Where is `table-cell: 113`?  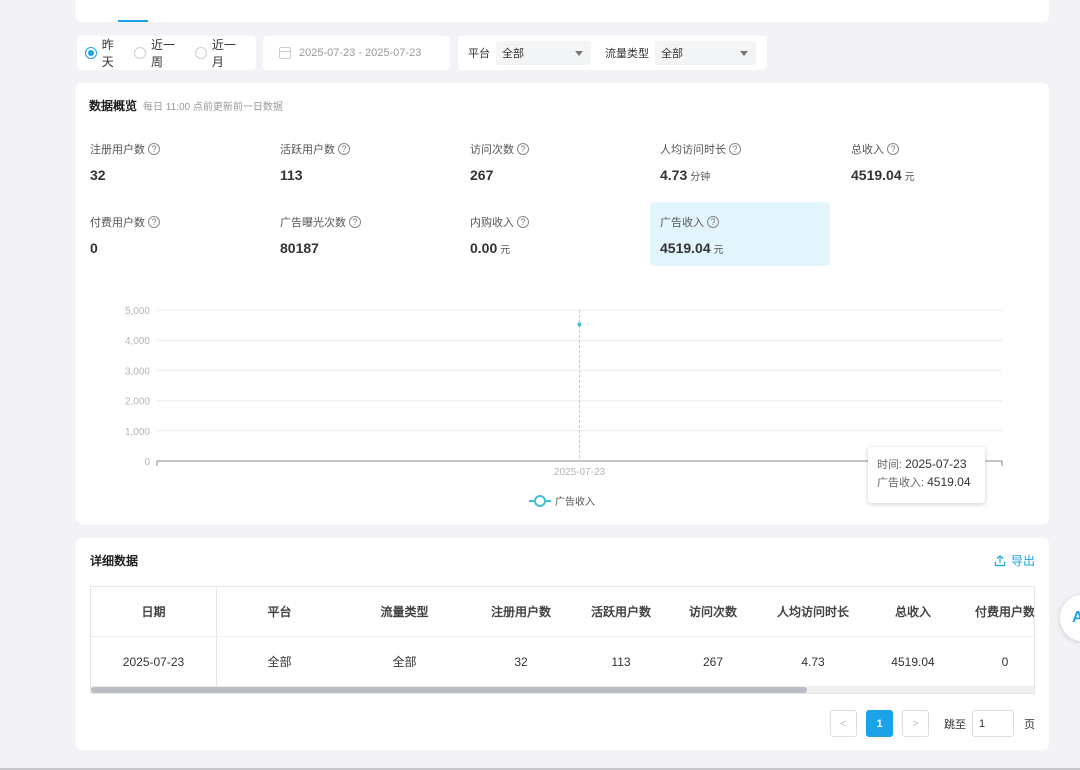
table-cell: 113 is located at coordinates (621, 661).